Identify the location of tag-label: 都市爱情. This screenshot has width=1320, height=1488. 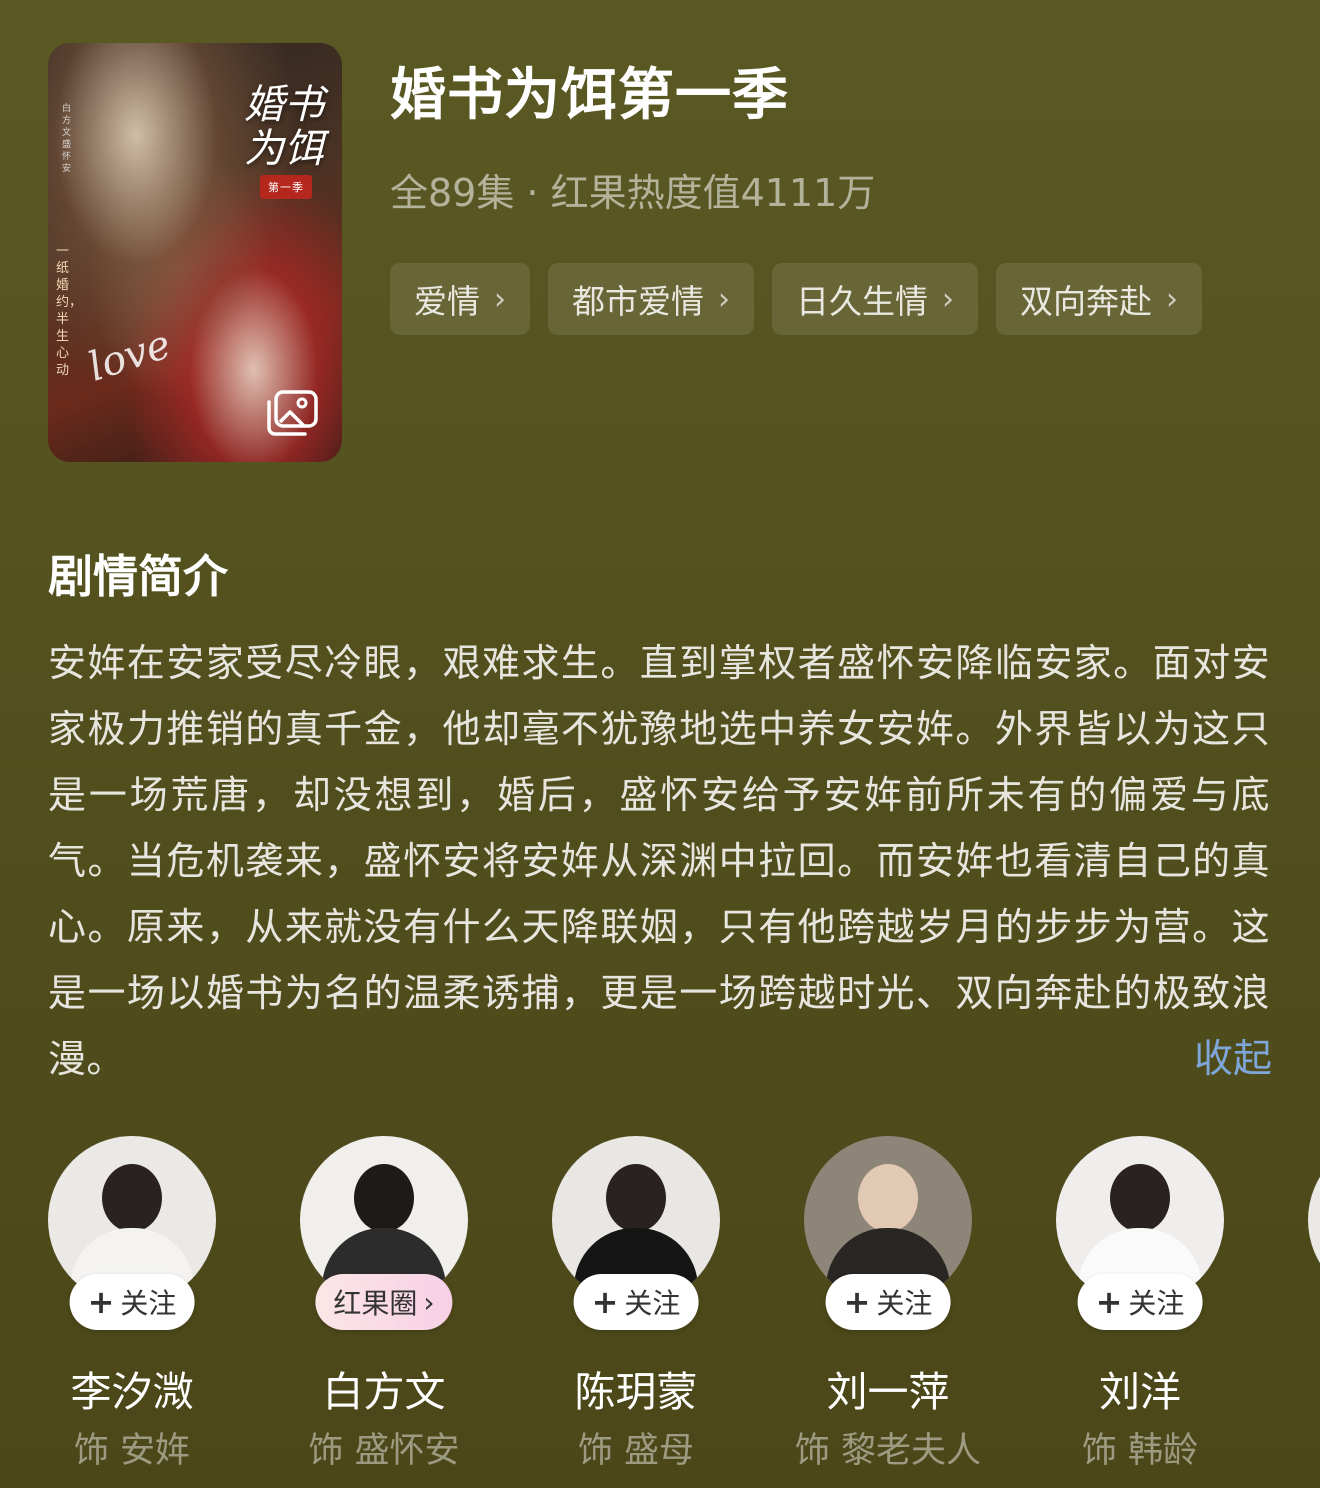
(638, 301).